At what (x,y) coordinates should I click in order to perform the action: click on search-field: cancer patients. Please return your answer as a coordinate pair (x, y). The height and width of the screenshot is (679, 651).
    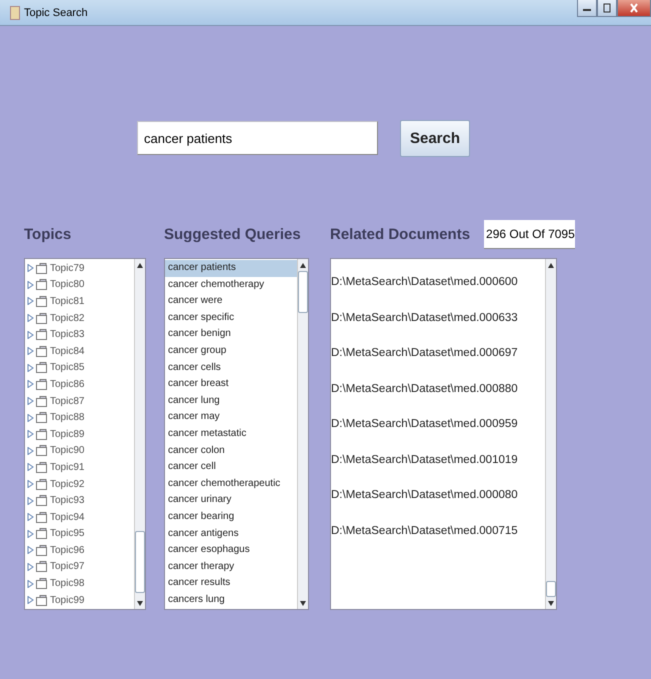
    Looking at the image, I should click on (257, 138).